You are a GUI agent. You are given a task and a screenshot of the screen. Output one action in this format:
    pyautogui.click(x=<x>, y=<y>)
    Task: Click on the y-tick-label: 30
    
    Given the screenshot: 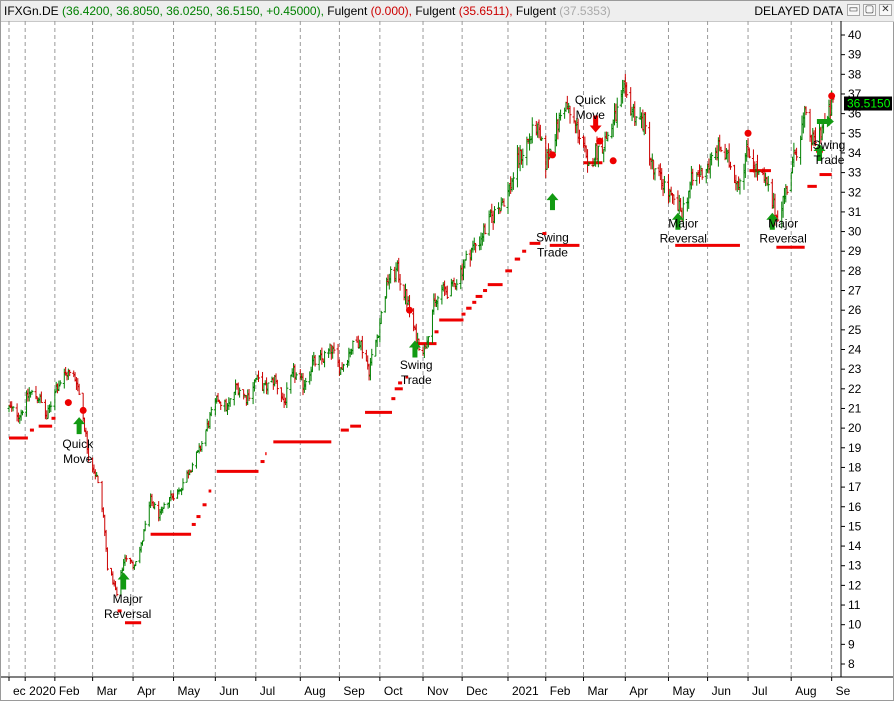 What is the action you would take?
    pyautogui.click(x=855, y=232)
    